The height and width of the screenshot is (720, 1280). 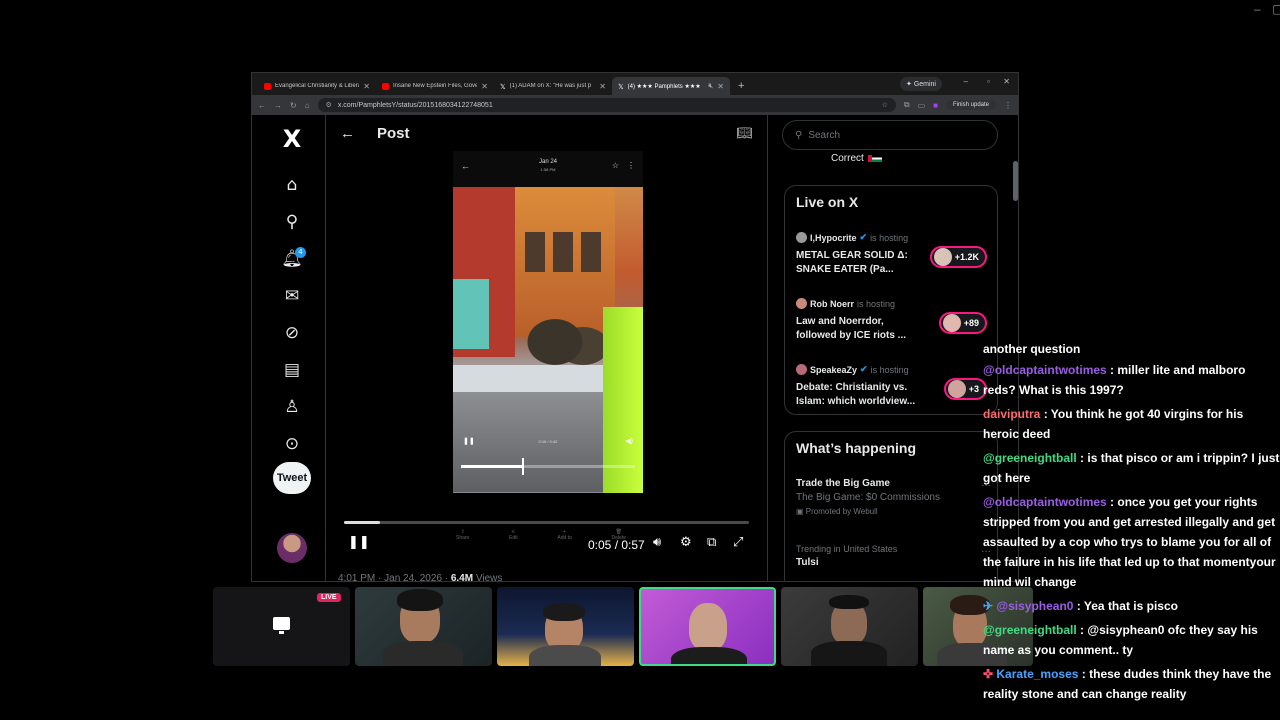 What do you see at coordinates (394, 577) in the screenshot?
I see `post-timestamp: 4:01 PM · Jan 24, 2026 ·` at bounding box center [394, 577].